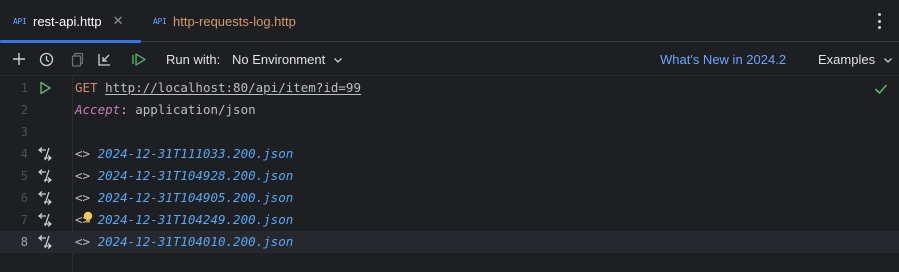  I want to click on editor-line: 6 <> 2024-12-31T104905.200.json, so click(449, 198).